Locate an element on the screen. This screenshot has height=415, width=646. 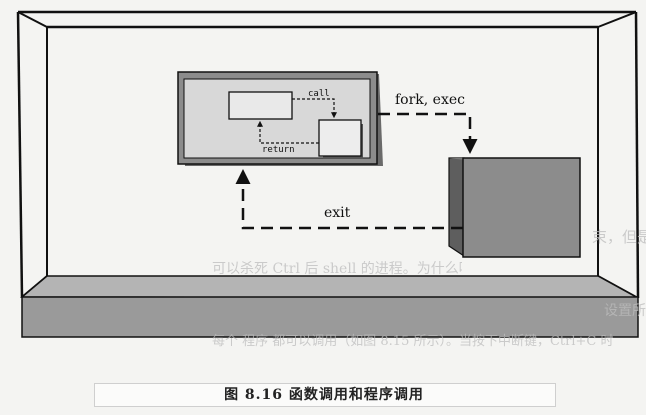
exit-label: exit is located at coordinates (337, 213).